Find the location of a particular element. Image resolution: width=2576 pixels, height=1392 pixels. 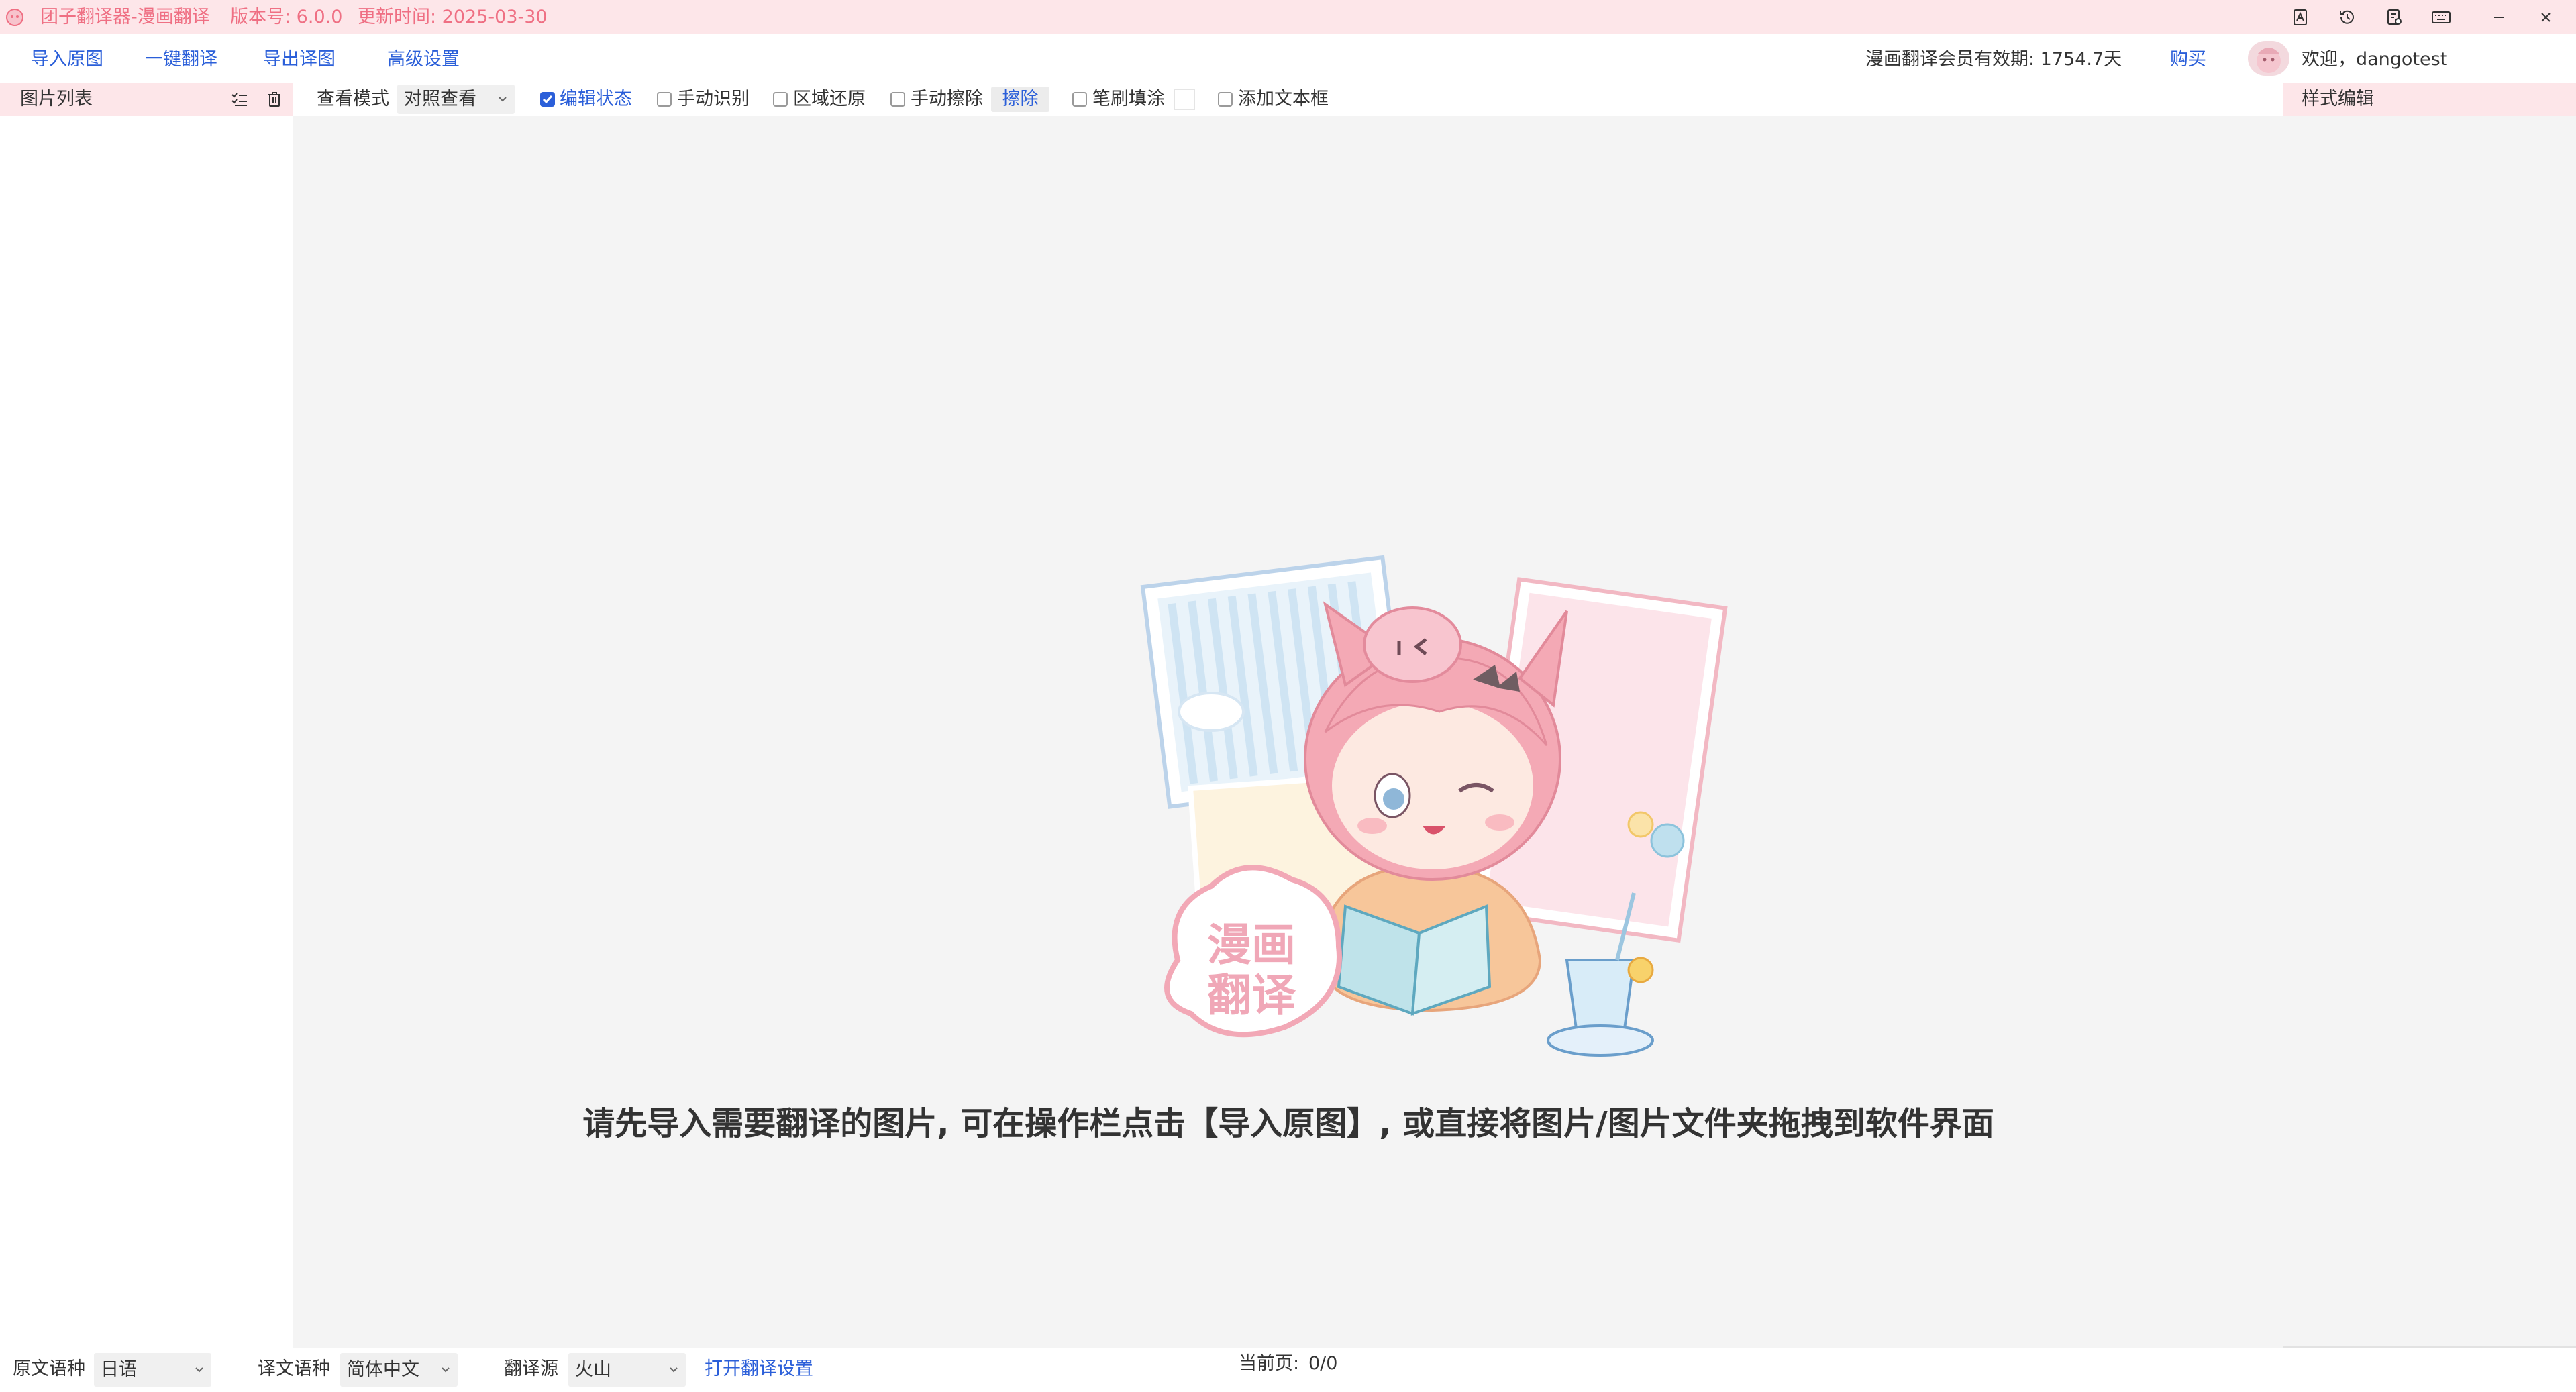

current-page-value: 0/0 is located at coordinates (1323, 1363).